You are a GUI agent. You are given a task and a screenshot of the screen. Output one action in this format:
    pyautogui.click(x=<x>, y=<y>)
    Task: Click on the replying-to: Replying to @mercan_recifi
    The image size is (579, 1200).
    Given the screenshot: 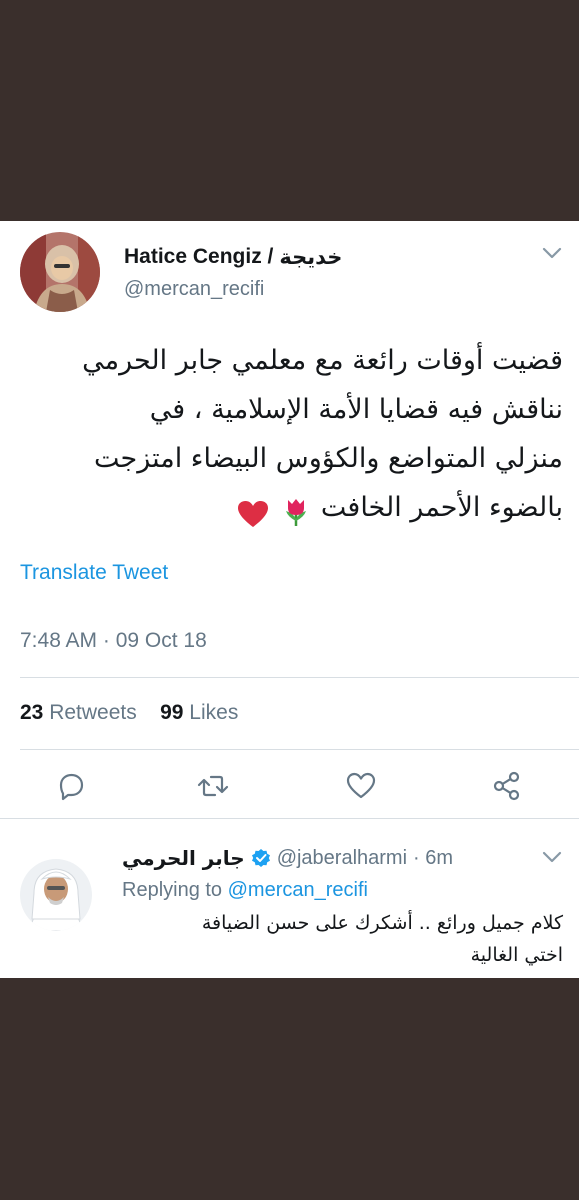 What is the action you would take?
    pyautogui.click(x=245, y=890)
    